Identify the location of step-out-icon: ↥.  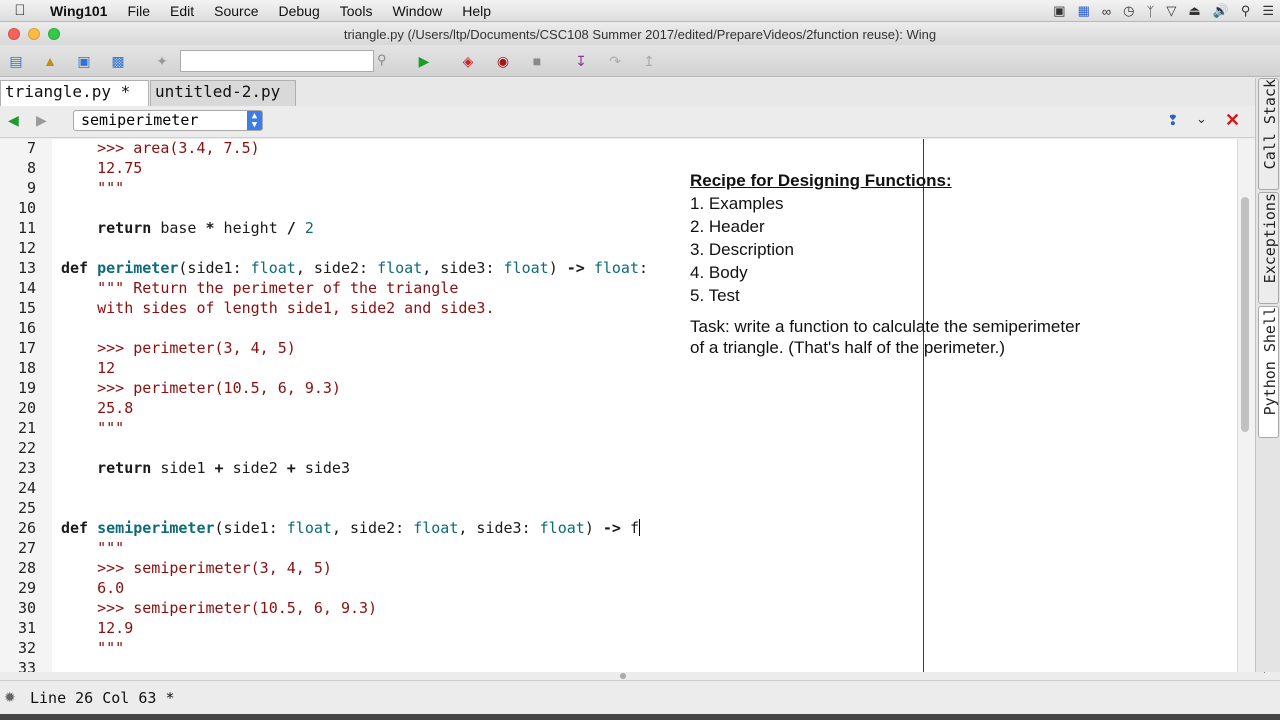
(649, 61).